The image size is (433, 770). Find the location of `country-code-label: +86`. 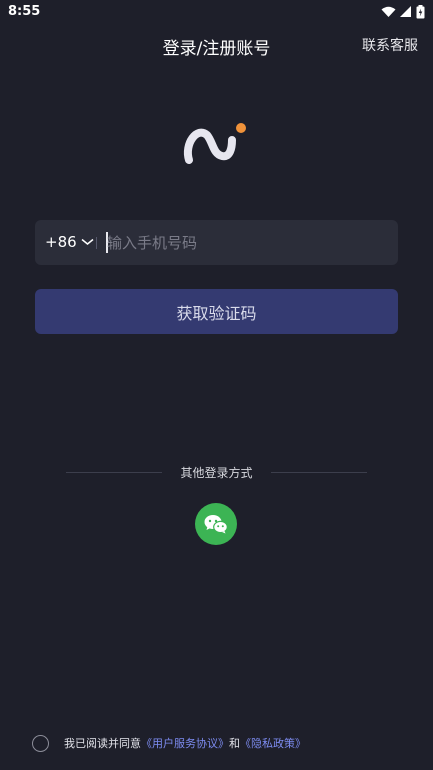

country-code-label: +86 is located at coordinates (61, 242).